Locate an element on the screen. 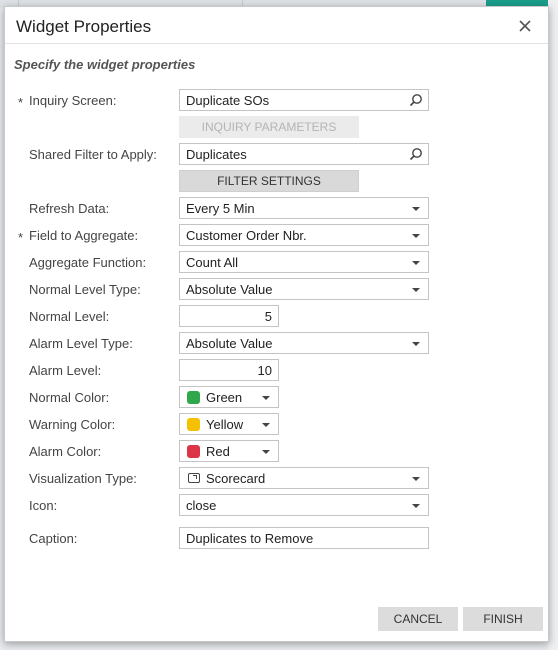 This screenshot has height=650, width=558. normal-level-type-label: Normal Level Type: is located at coordinates (85, 289).